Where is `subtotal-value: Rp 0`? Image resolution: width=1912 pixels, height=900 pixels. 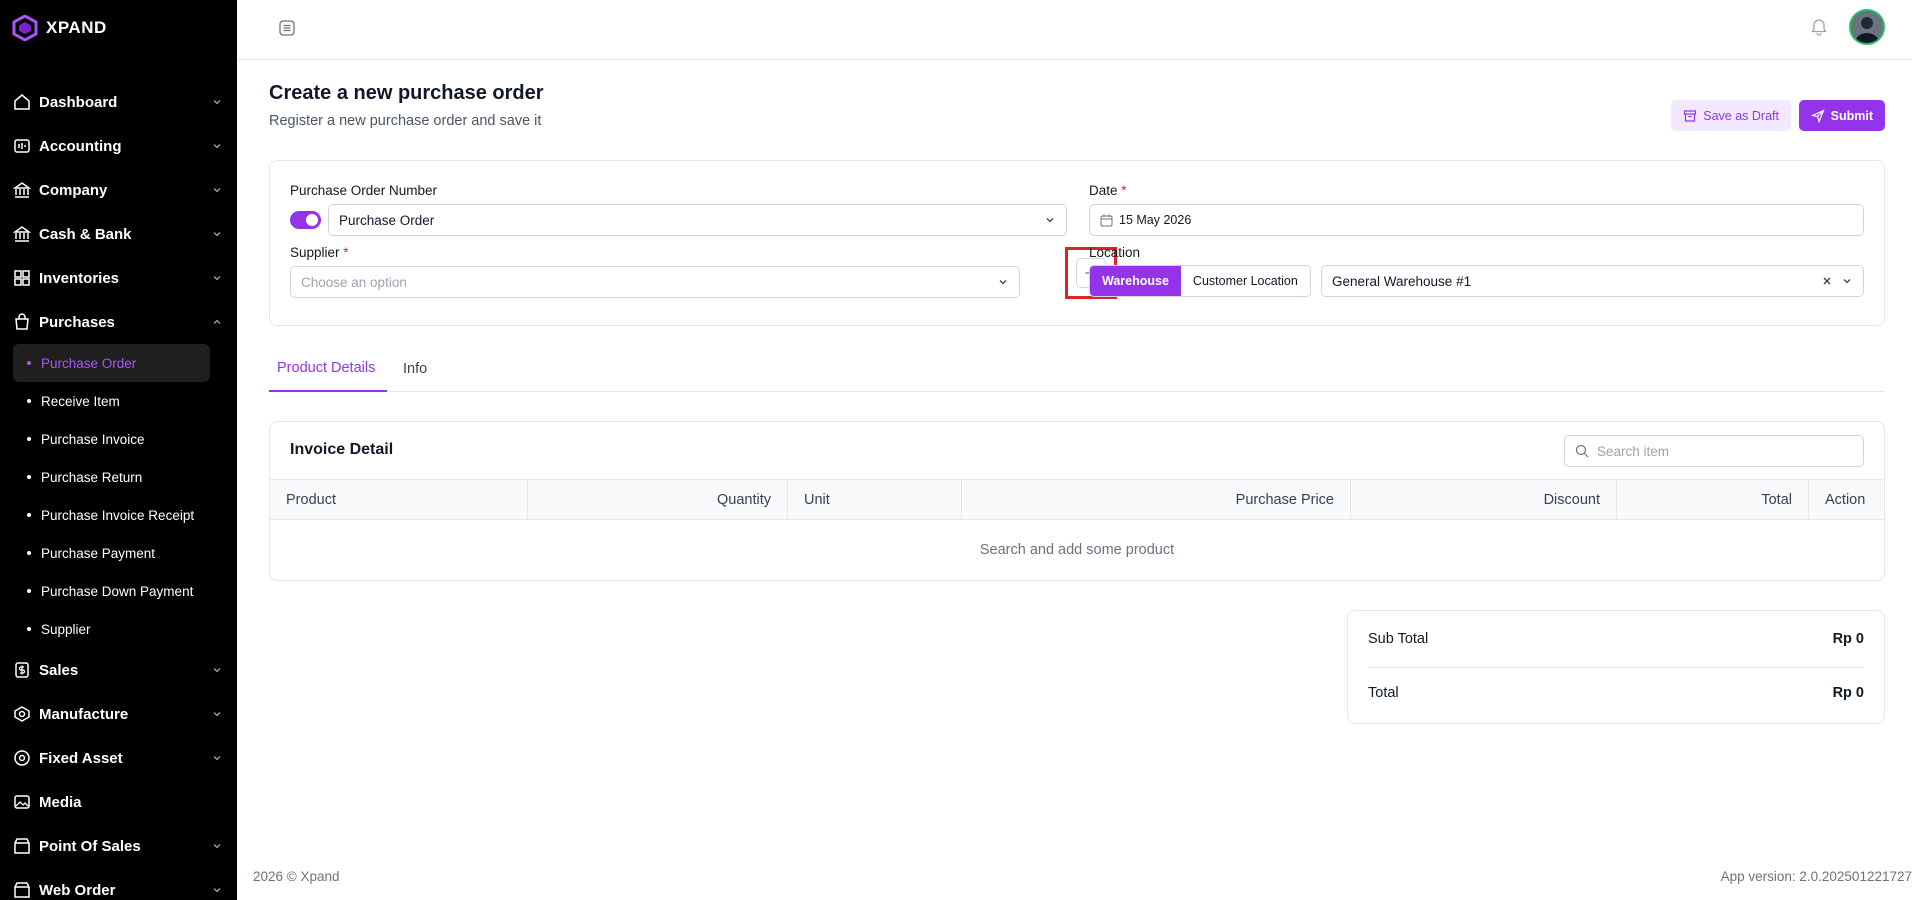
subtotal-value: Rp 0 is located at coordinates (1848, 639).